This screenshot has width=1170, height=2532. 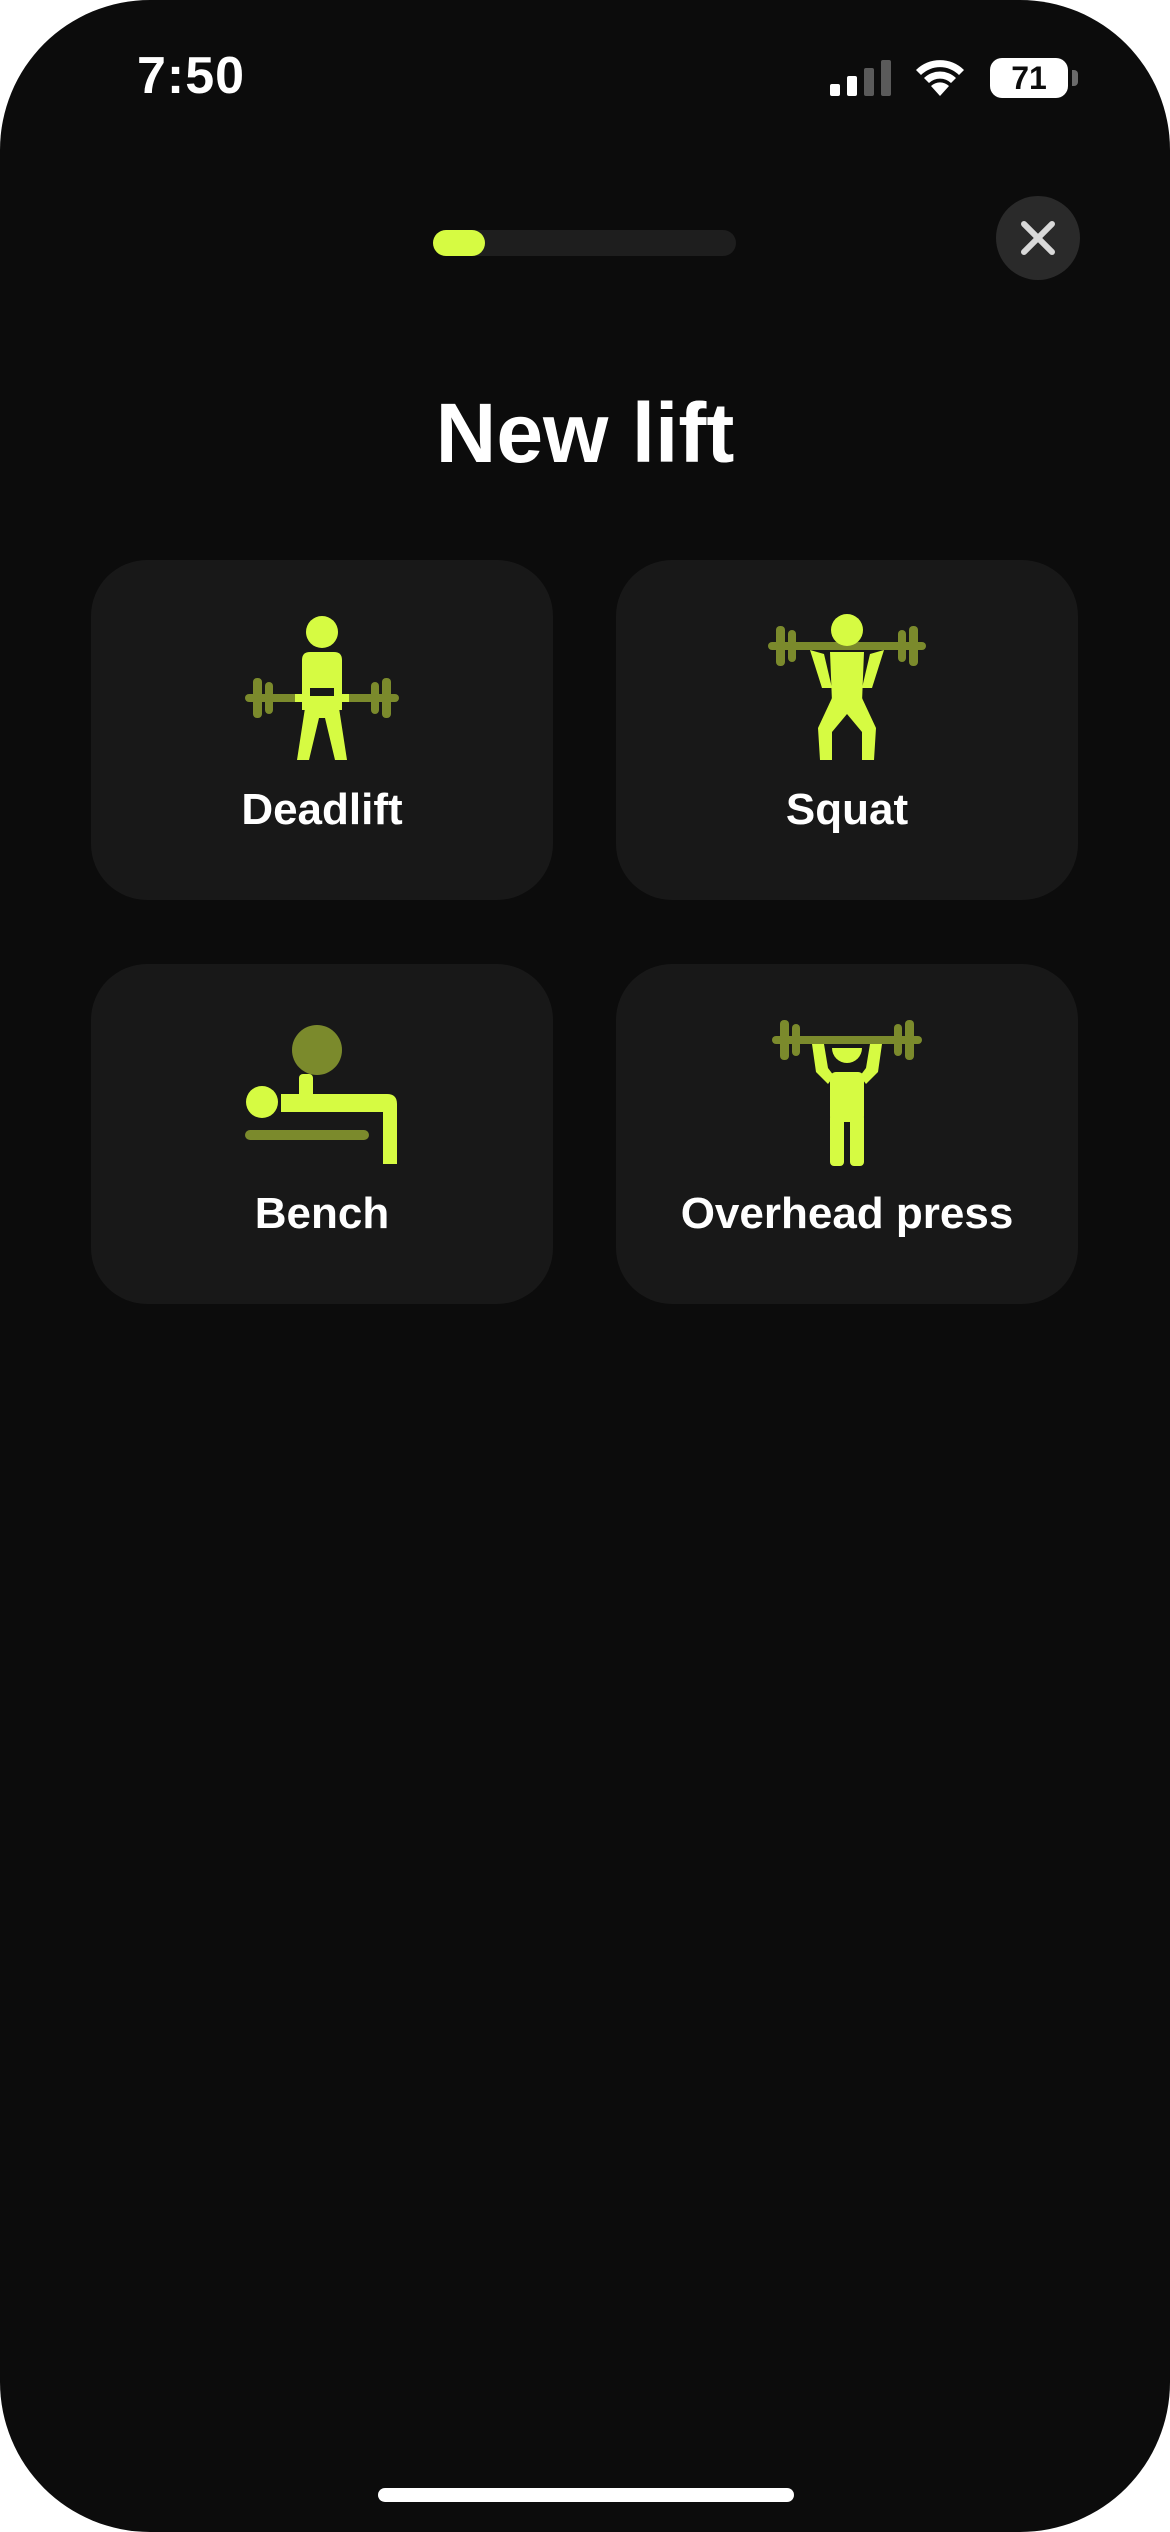 I want to click on cellular-signal-icon, so click(x=860, y=78).